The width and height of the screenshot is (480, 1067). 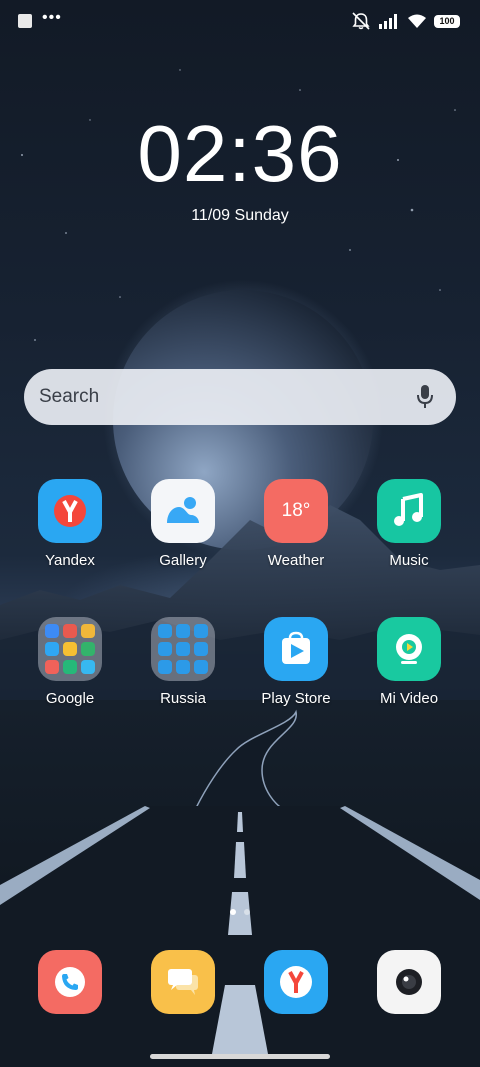 I want to click on play-store-icon, so click(x=296, y=649).